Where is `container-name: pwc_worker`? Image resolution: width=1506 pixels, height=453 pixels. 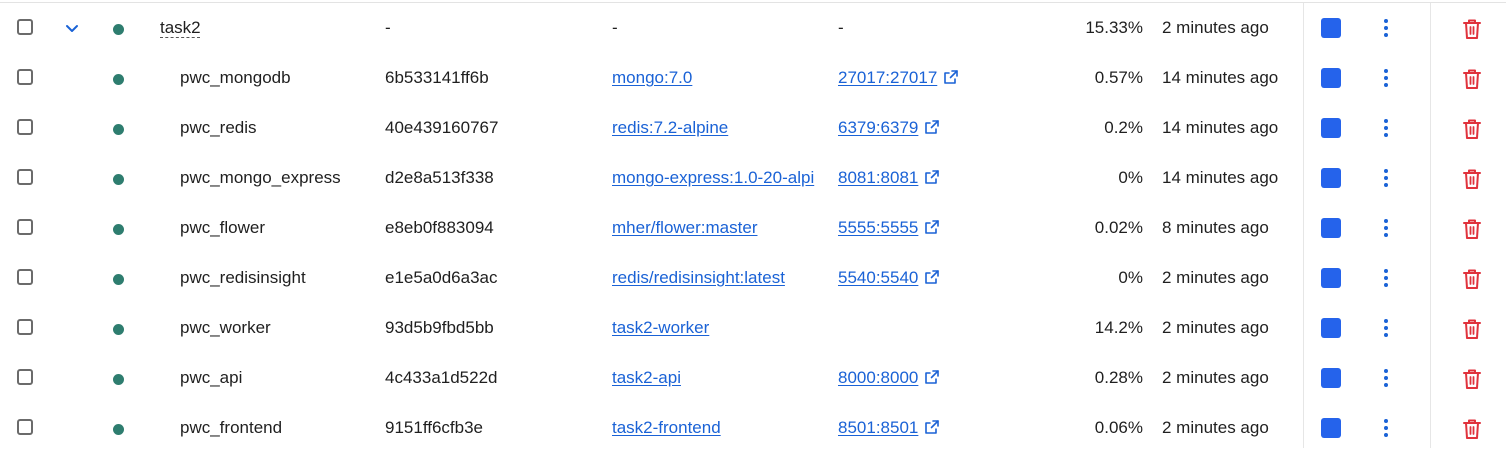 container-name: pwc_worker is located at coordinates (277, 328).